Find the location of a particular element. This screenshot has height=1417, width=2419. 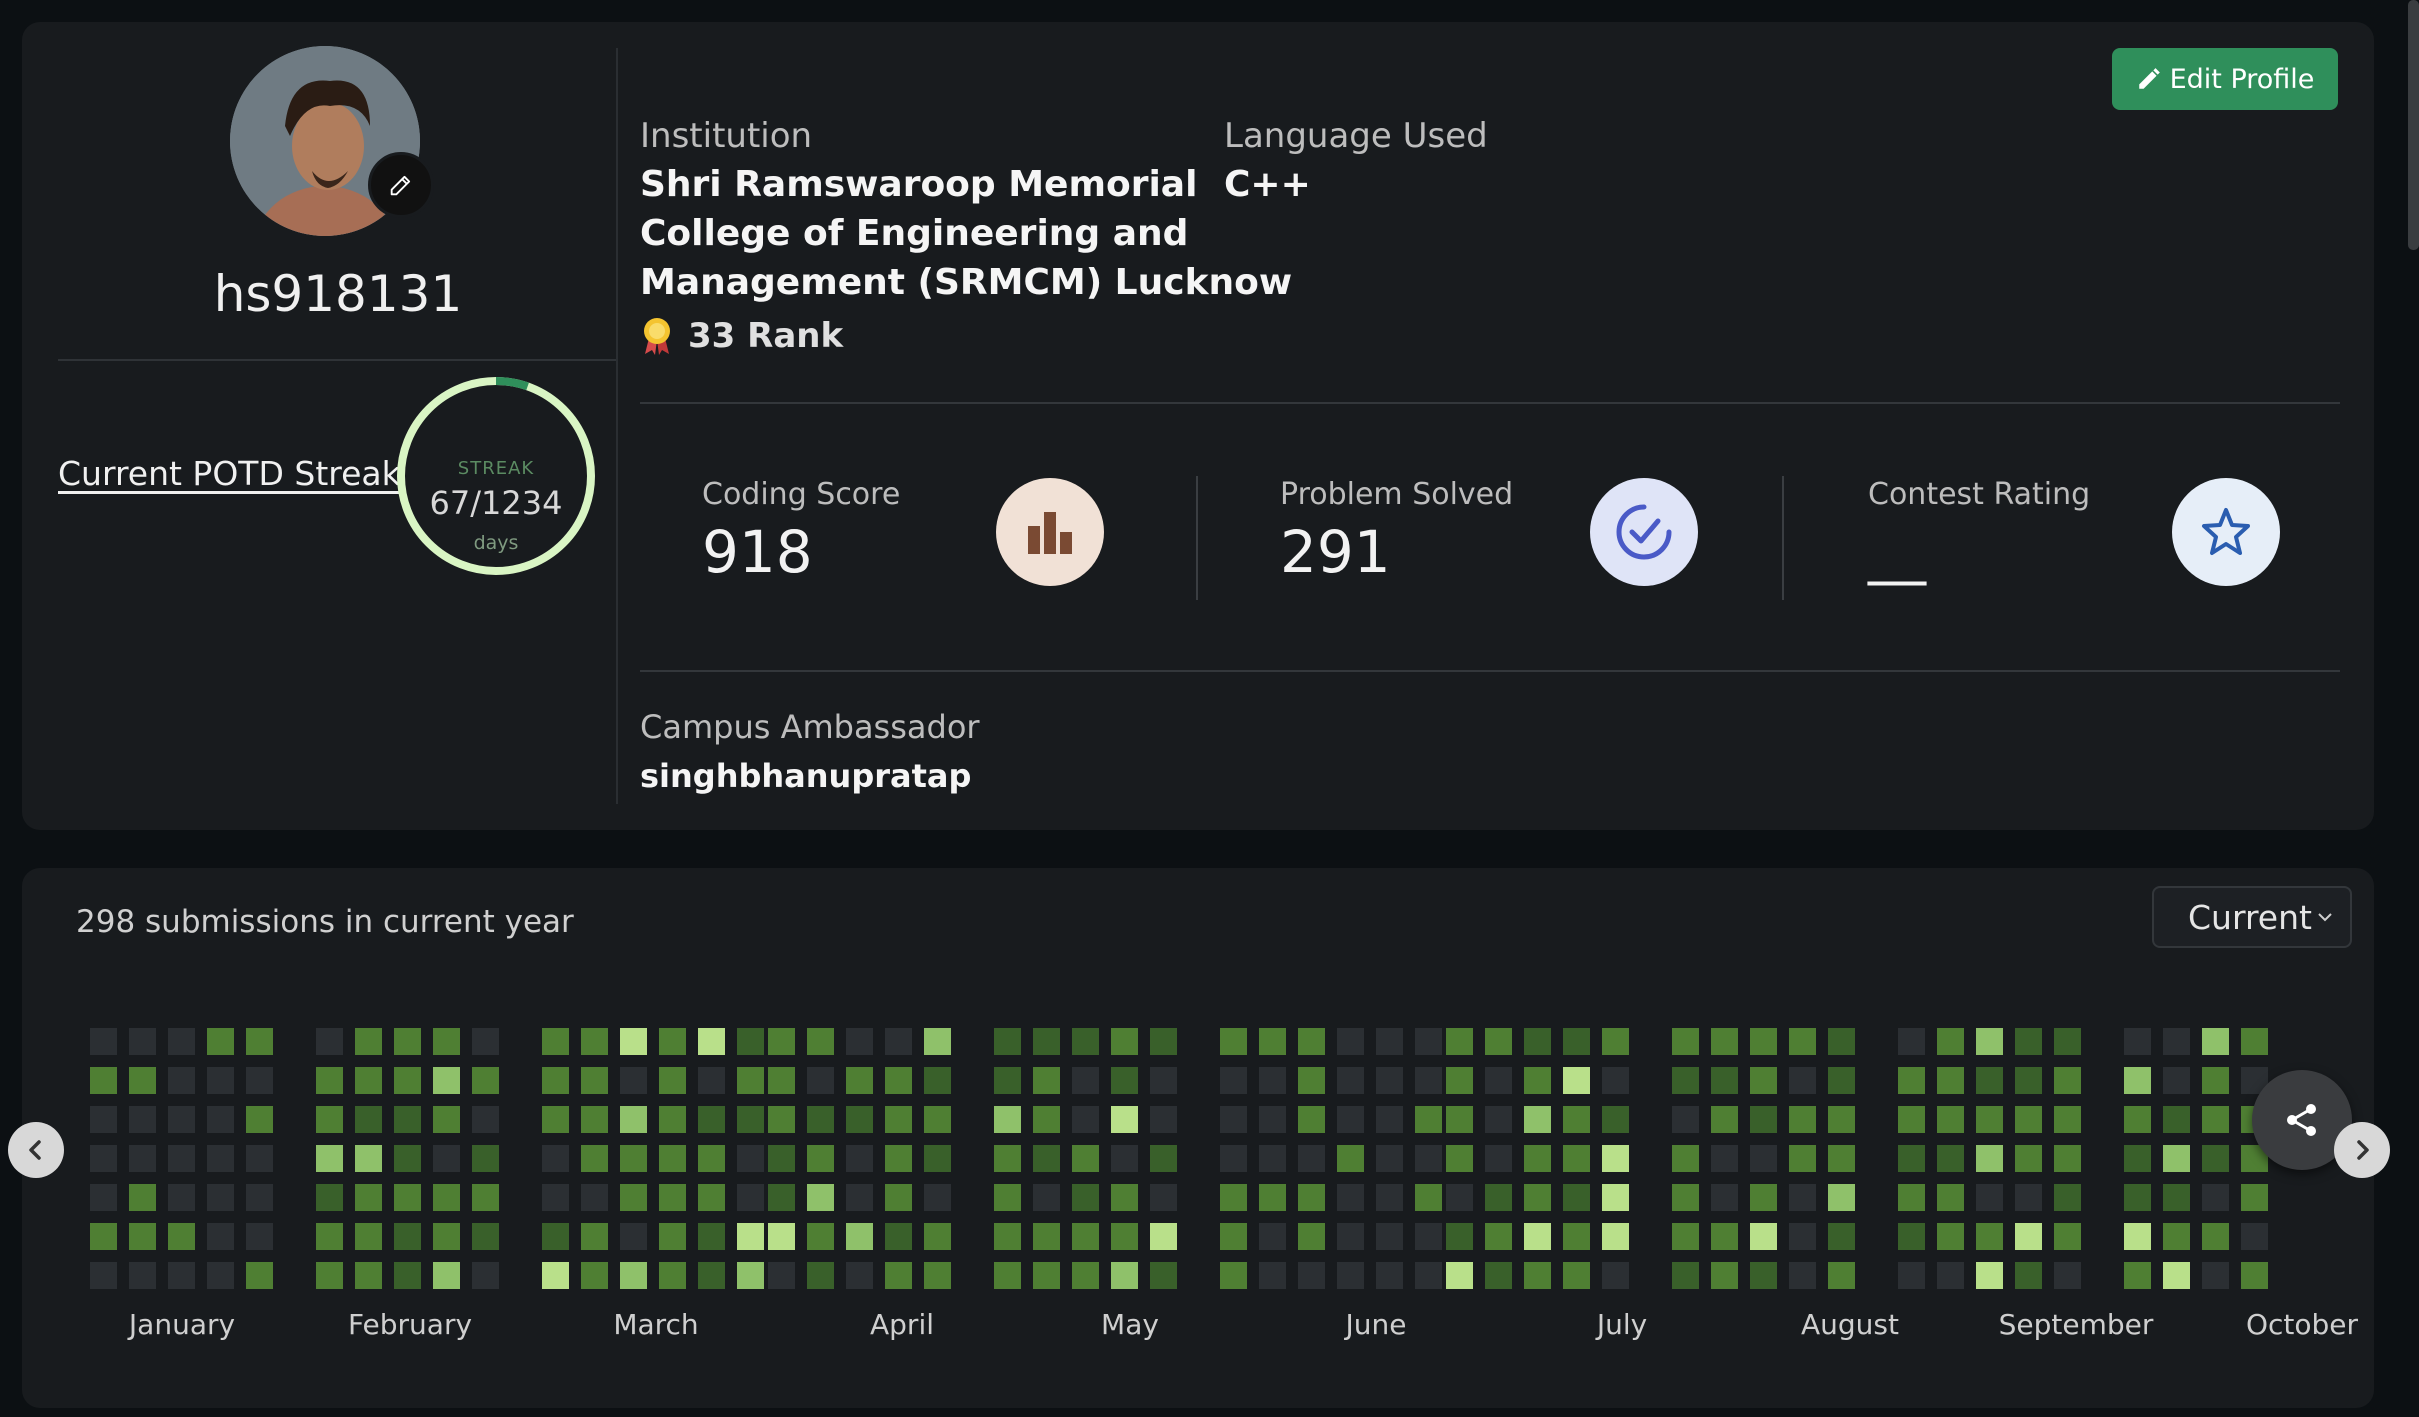

avatar-edit-button is located at coordinates (401, 185).